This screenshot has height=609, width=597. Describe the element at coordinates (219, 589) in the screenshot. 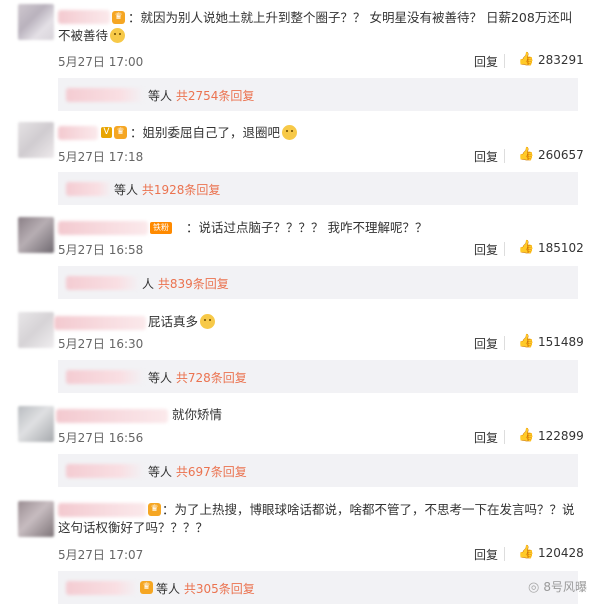

I see `reply-count-link: 共305条回复` at that location.